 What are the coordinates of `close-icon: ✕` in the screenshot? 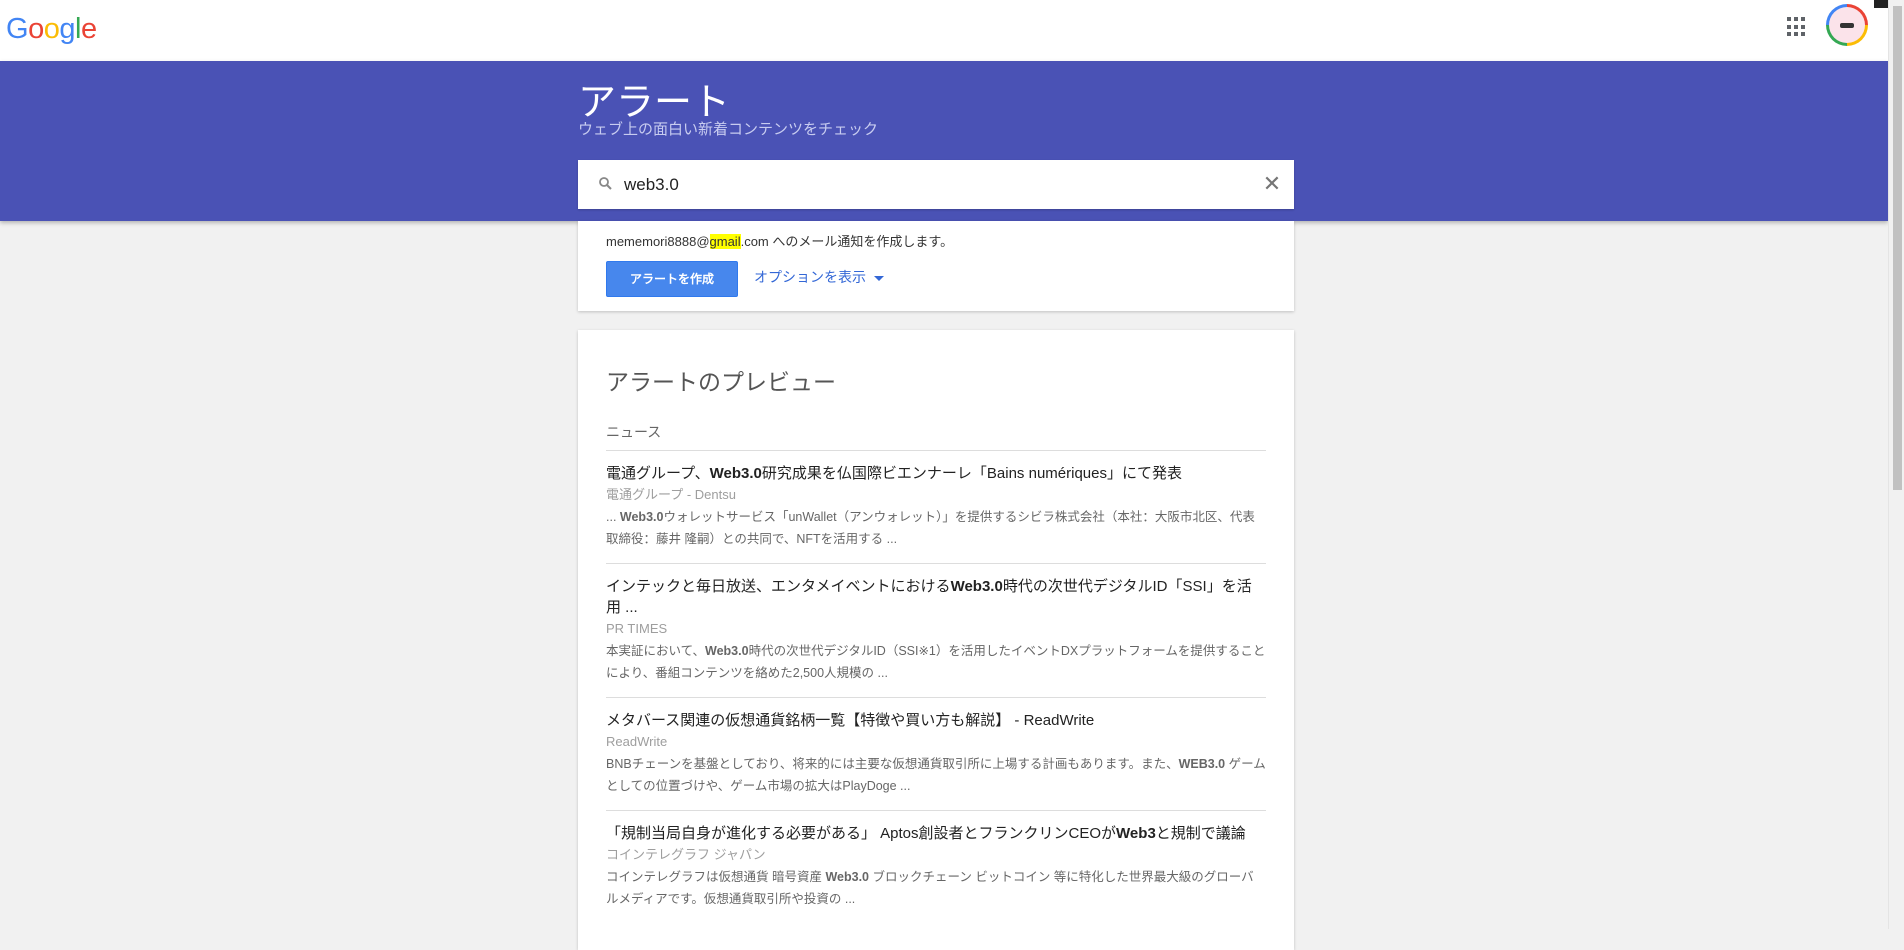 It's located at (1272, 184).